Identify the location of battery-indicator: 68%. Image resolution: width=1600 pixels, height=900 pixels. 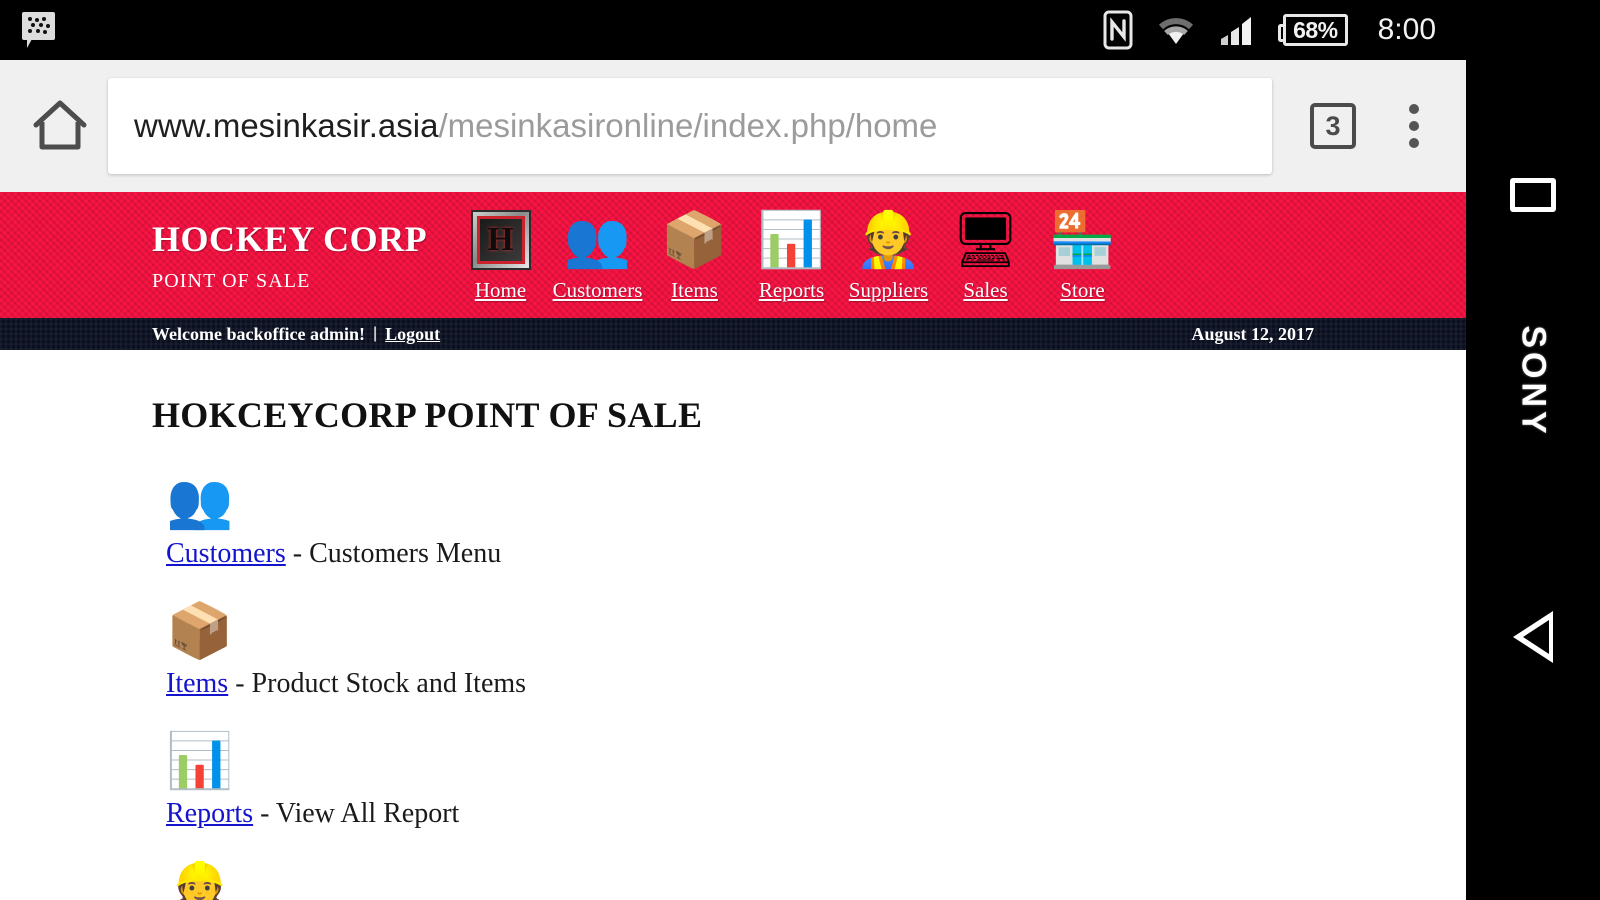
(1313, 30).